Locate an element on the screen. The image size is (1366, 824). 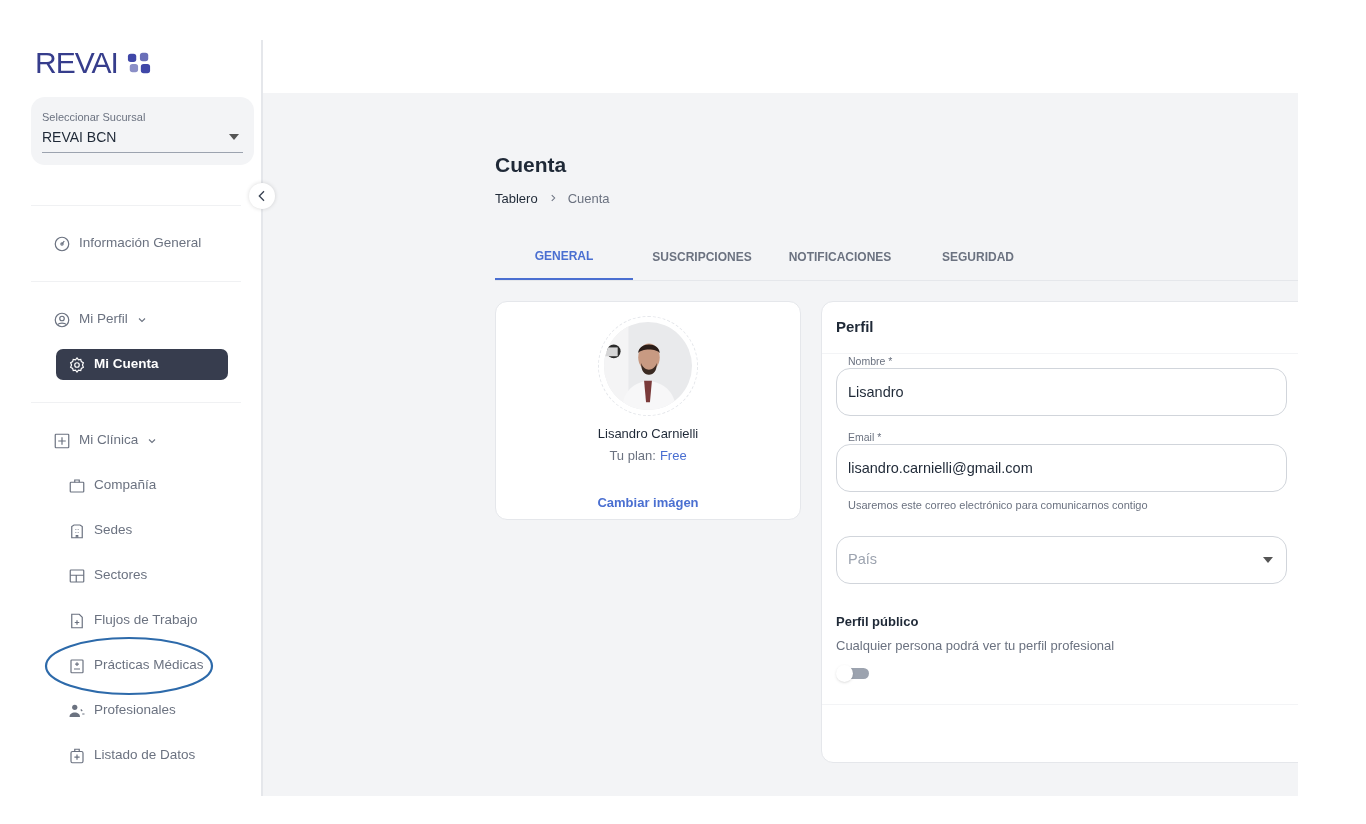
logo-text: REVAI is located at coordinates (76, 63).